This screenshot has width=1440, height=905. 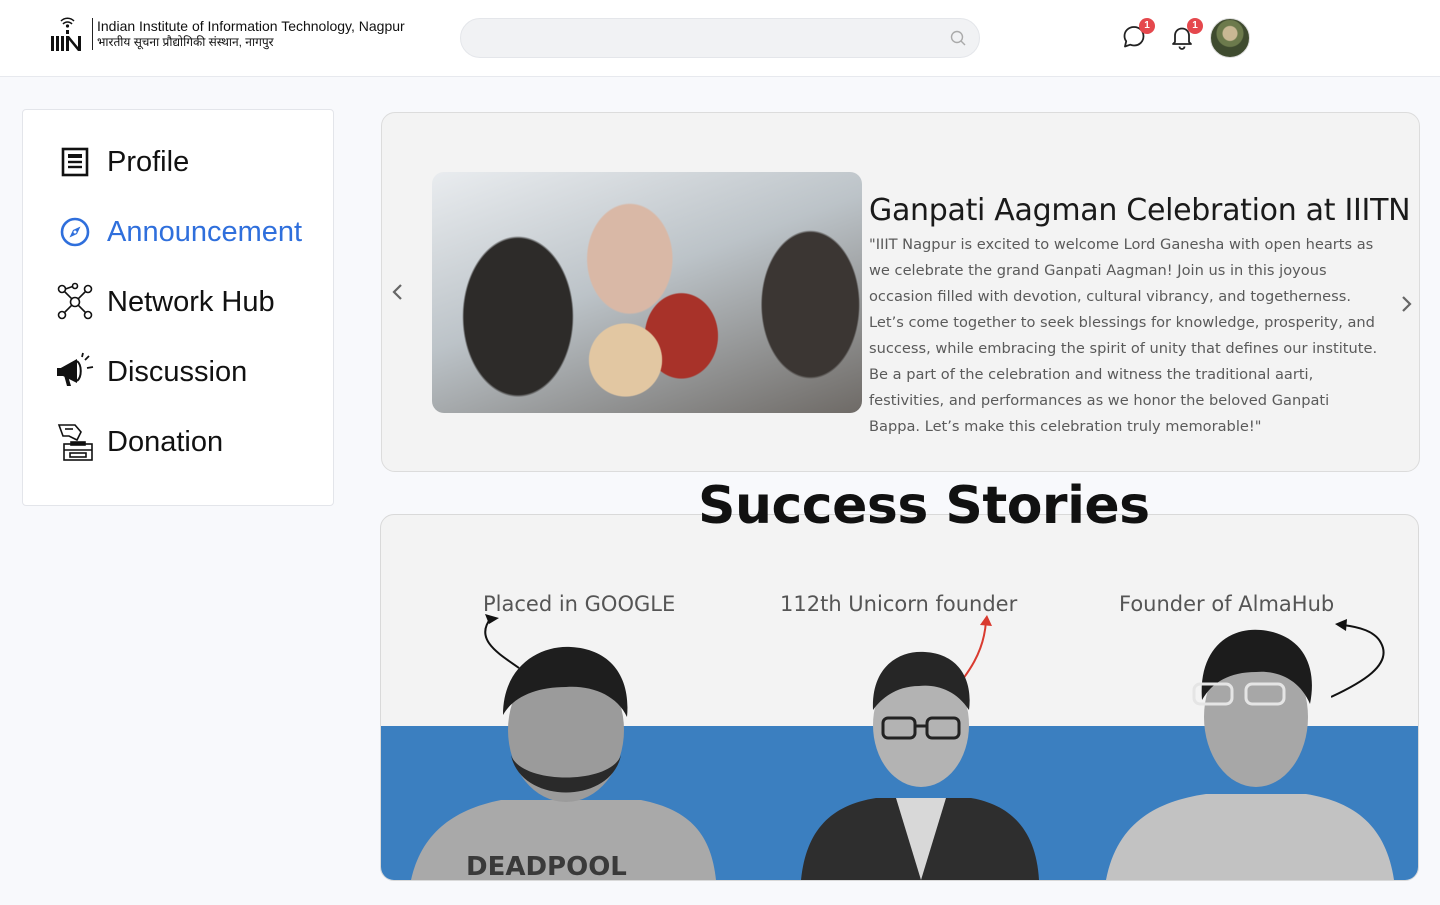 I want to click on donation-box-icon, so click(x=75, y=442).